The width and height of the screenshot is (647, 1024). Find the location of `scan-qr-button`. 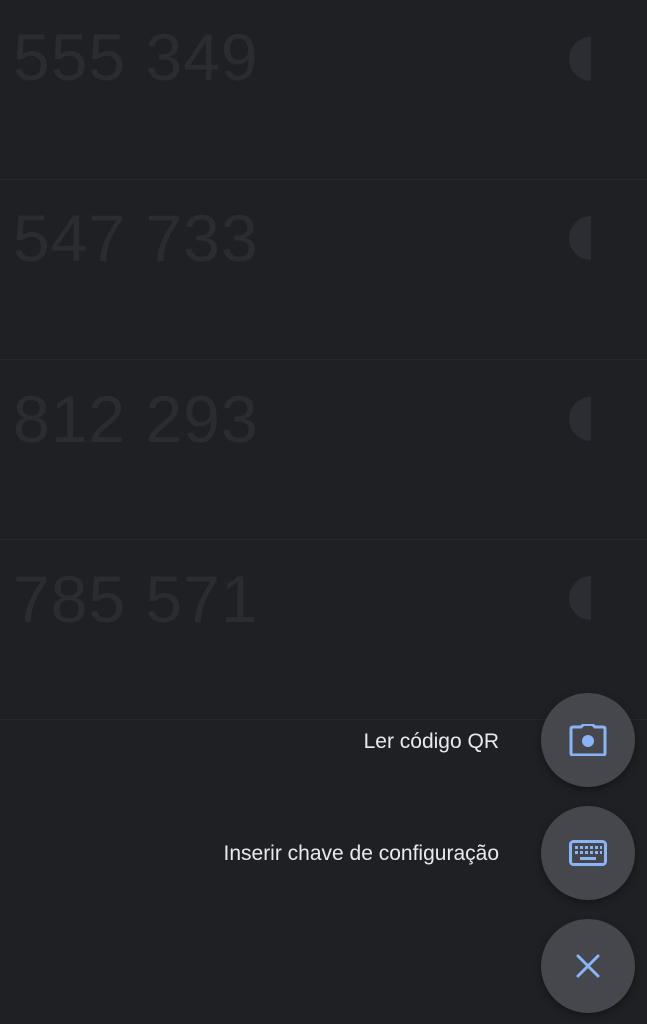

scan-qr-button is located at coordinates (588, 740).